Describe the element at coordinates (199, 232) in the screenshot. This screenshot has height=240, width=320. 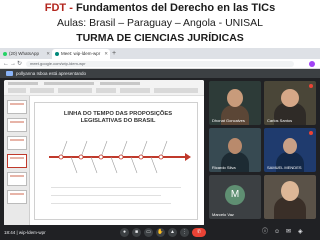
I see `leave-call-button: ✆` at that location.